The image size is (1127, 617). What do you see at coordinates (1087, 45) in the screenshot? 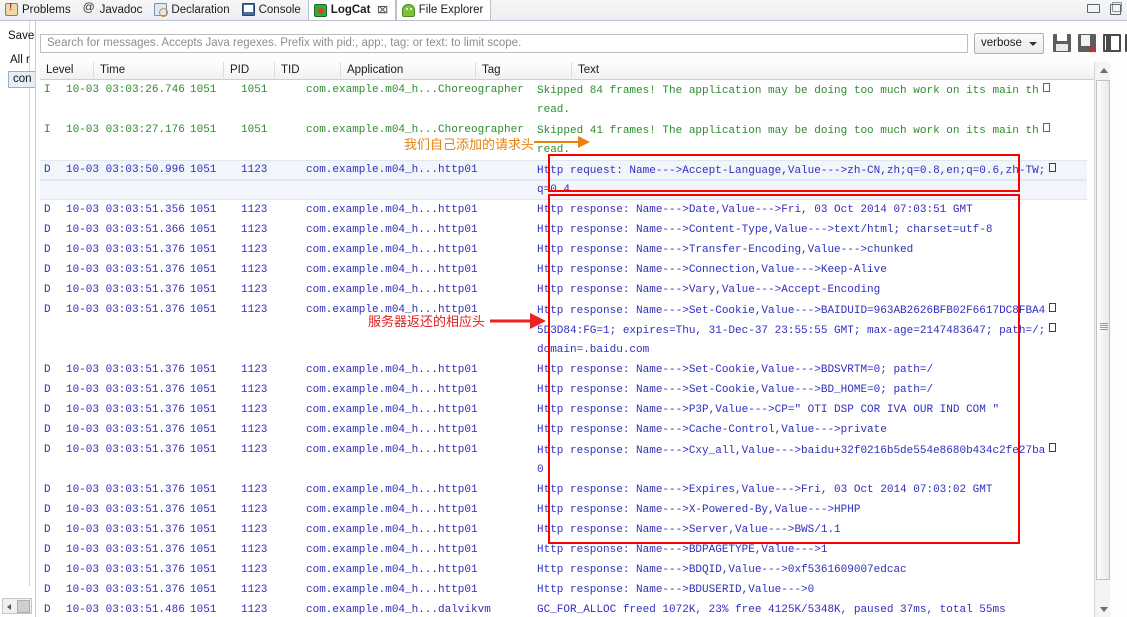
I see `save-and-clear-icon` at bounding box center [1087, 45].